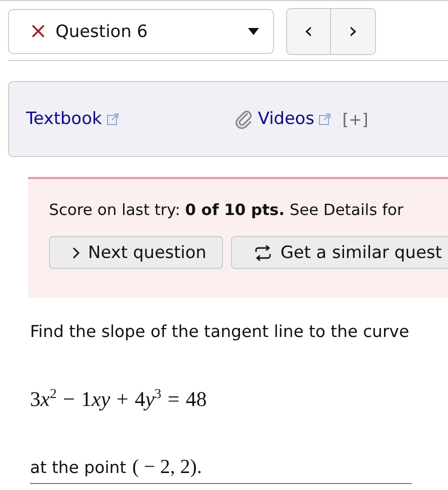 This screenshot has width=448, height=490. I want to click on question-select: × Question 6, so click(141, 31).